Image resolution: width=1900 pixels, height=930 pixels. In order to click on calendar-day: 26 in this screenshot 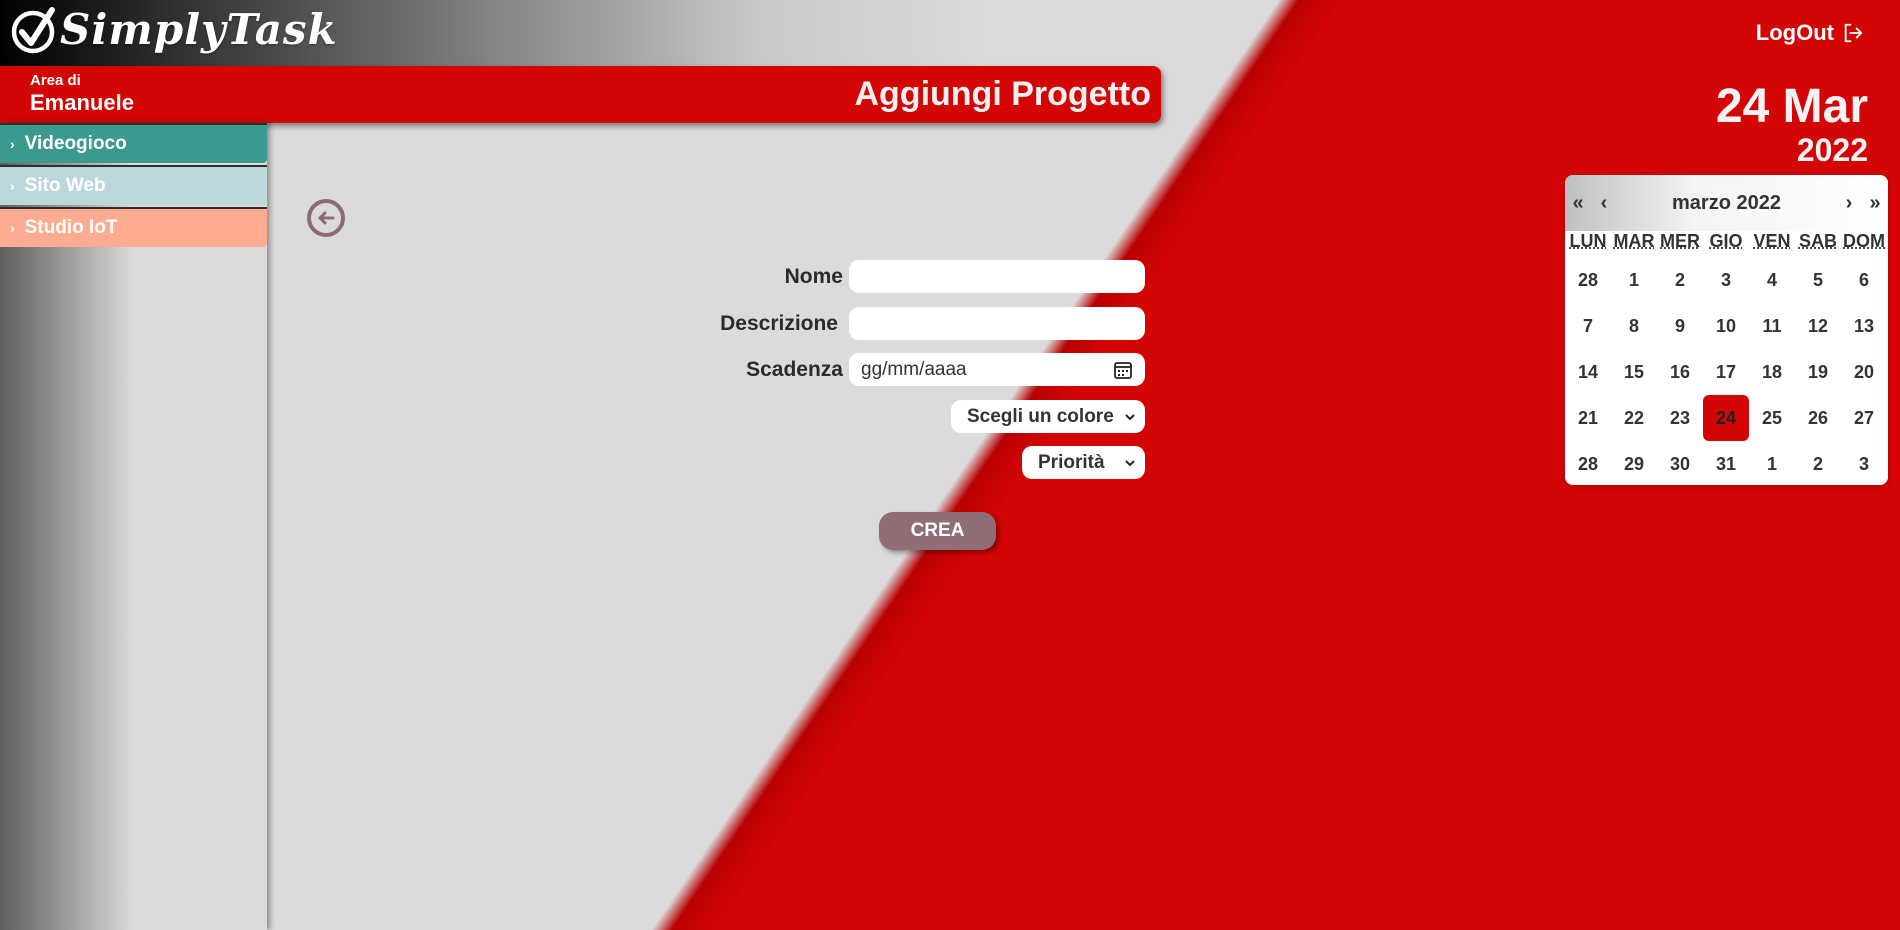, I will do `click(1818, 418)`.